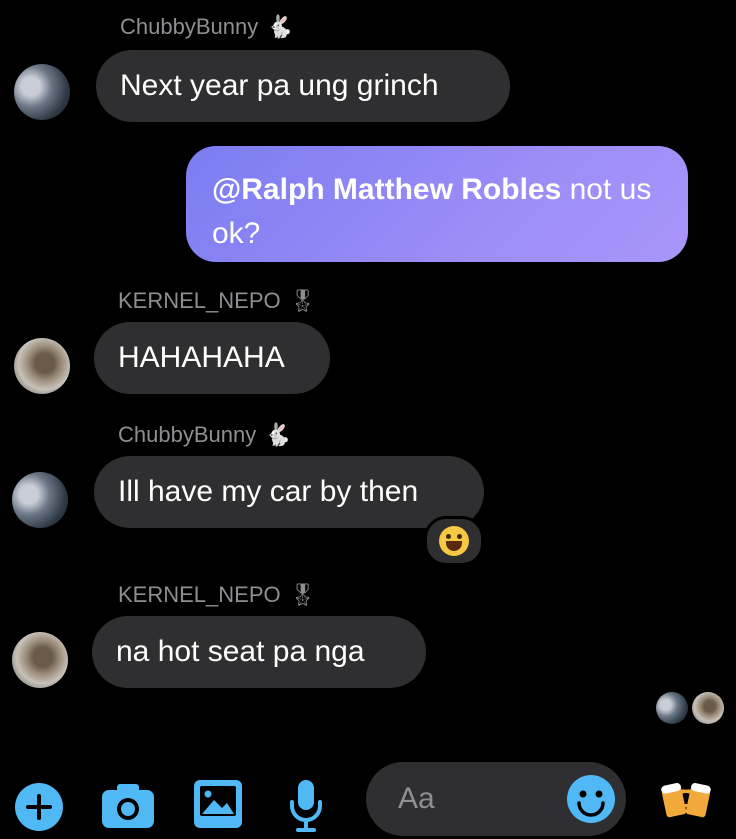  I want to click on message-bubble: Next year pa ung grinch, so click(303, 86).